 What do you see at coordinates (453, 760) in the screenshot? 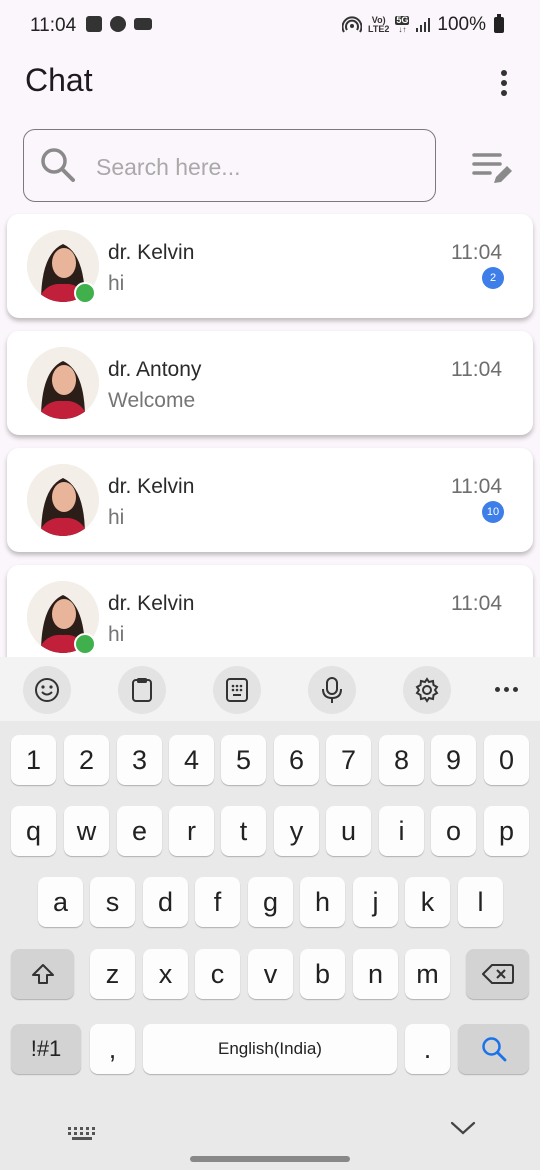
I see `key-9: 9` at bounding box center [453, 760].